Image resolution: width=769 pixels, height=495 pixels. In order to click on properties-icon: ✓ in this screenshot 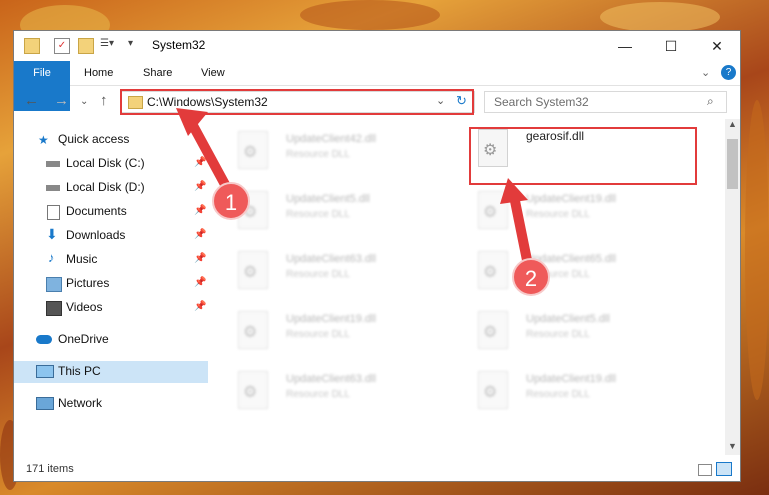, I will do `click(62, 46)`.